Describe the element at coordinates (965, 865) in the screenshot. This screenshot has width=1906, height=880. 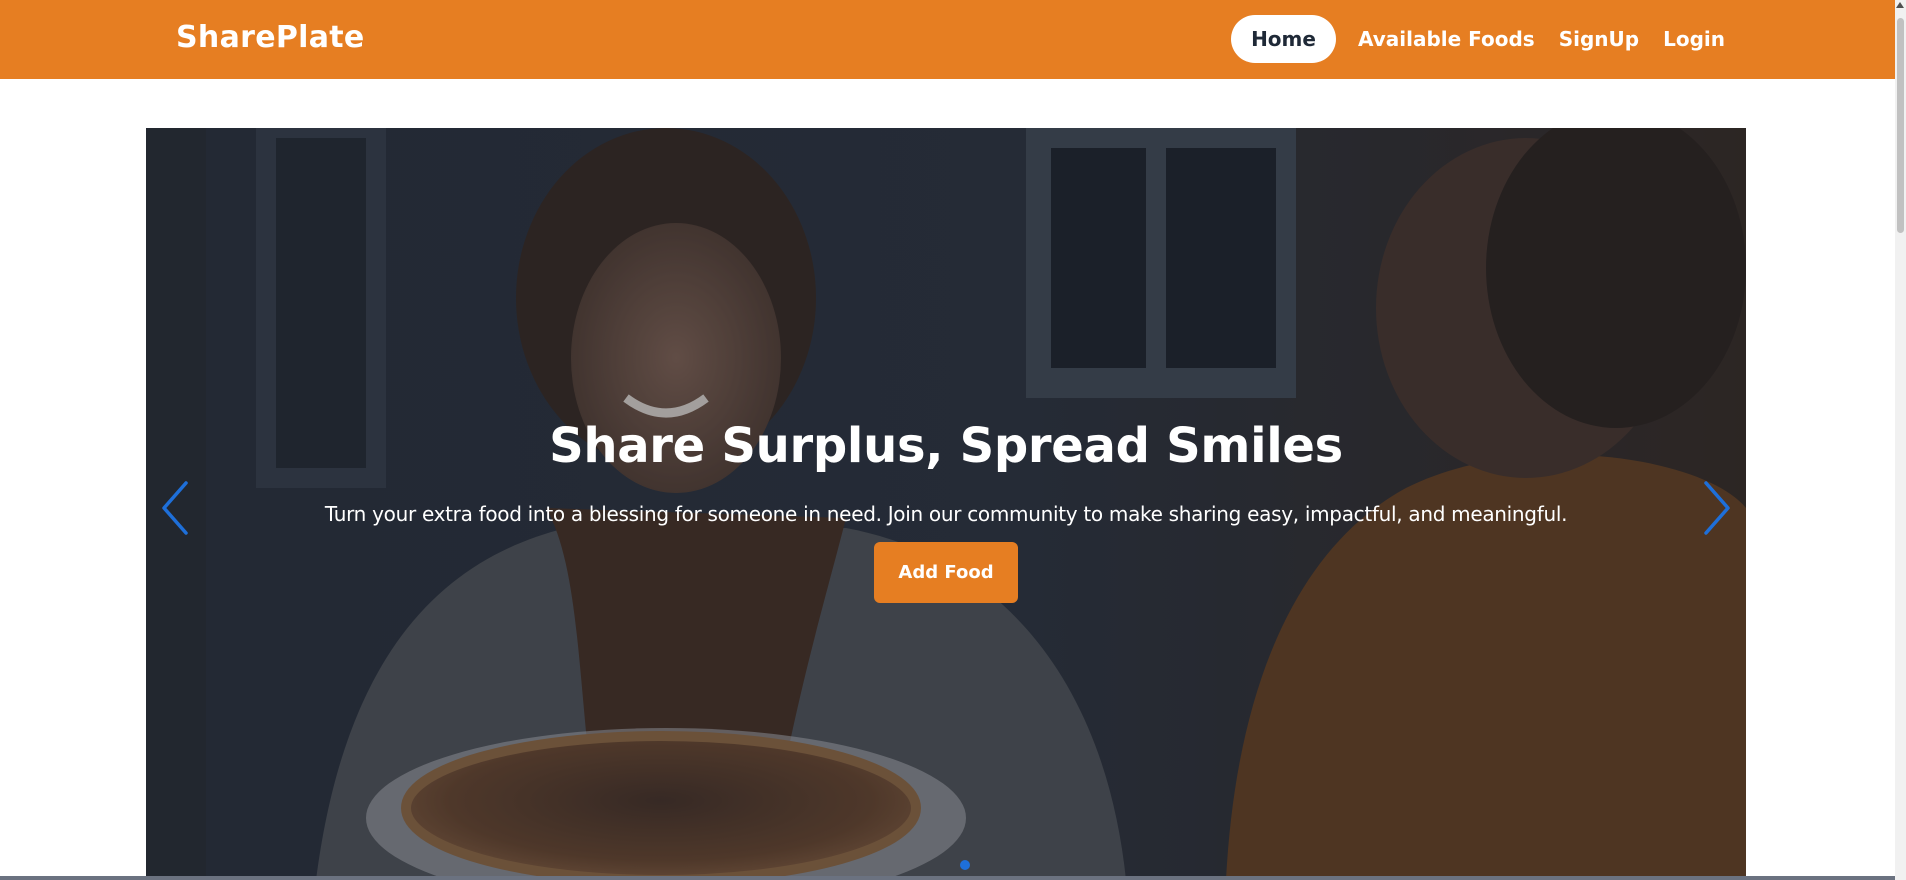
I see `carousel-indicator-dot` at that location.